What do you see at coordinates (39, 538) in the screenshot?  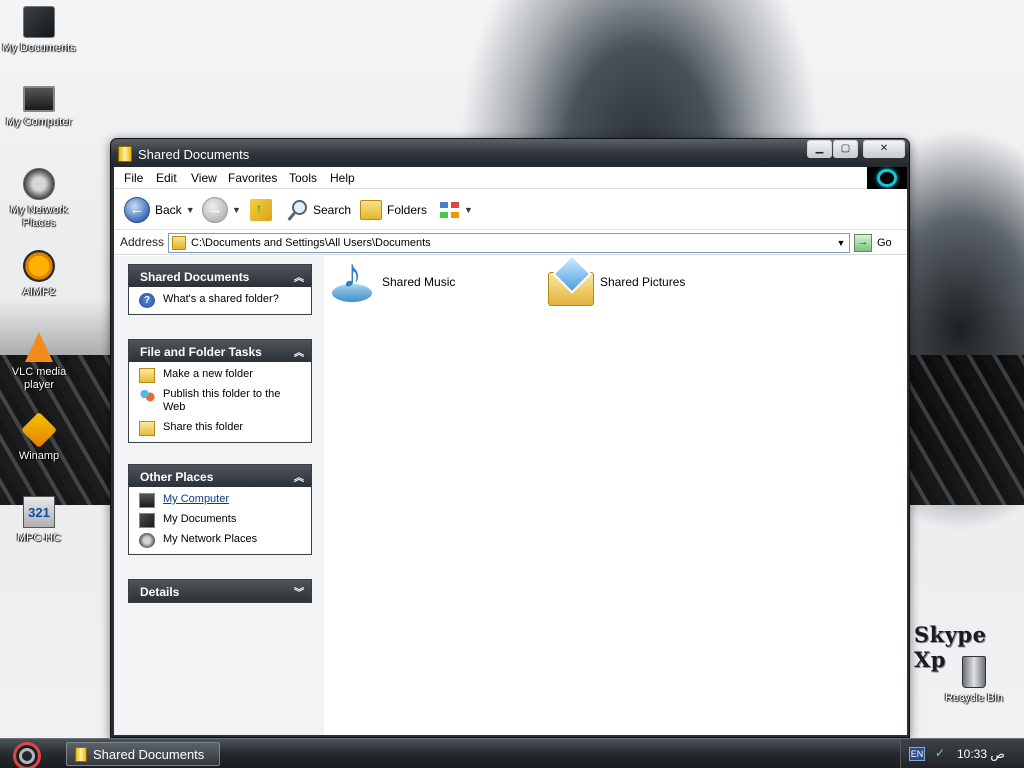 I see `desktop-icon-label: MPC-HC` at bounding box center [39, 538].